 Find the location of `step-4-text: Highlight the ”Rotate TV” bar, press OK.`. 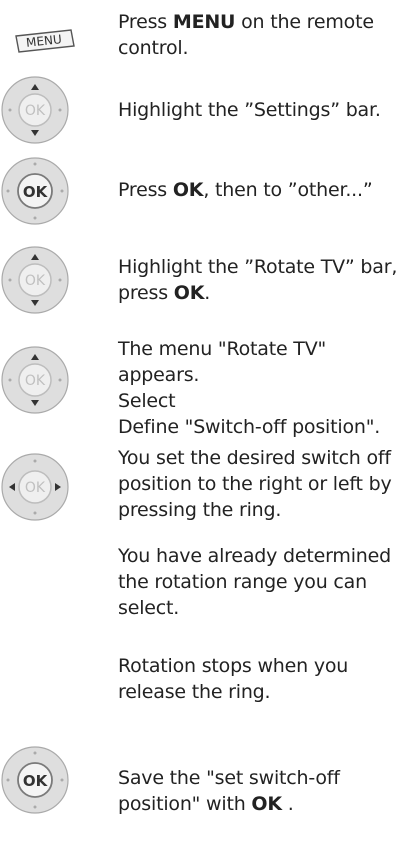

step-4-text: Highlight the ”Rotate TV” bar, press OK. is located at coordinates (258, 280).